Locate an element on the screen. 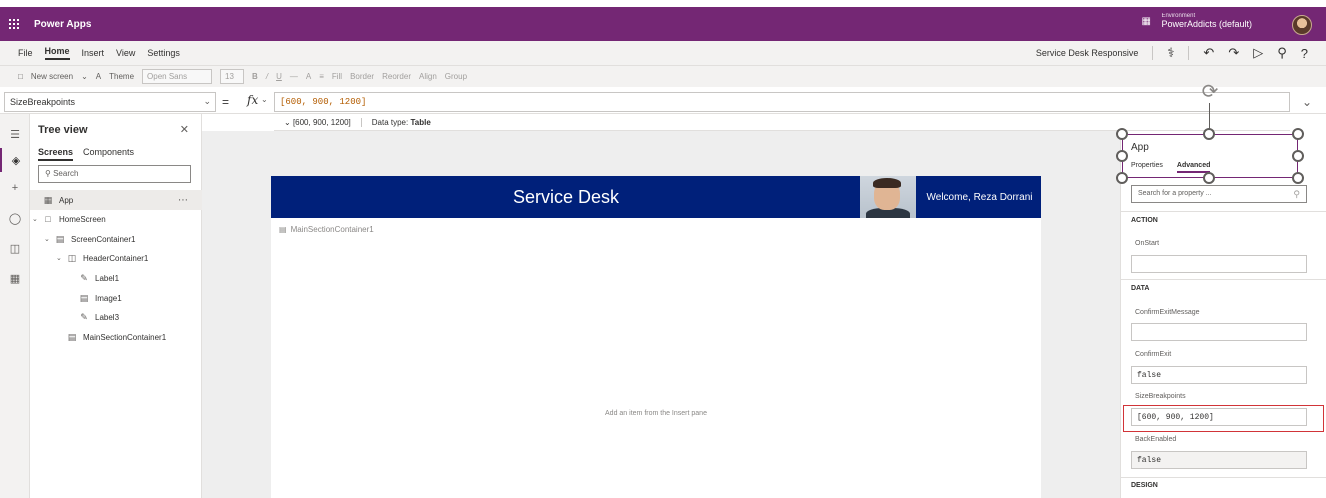 This screenshot has height=498, width=1326. font-size-select: 13 is located at coordinates (232, 76).